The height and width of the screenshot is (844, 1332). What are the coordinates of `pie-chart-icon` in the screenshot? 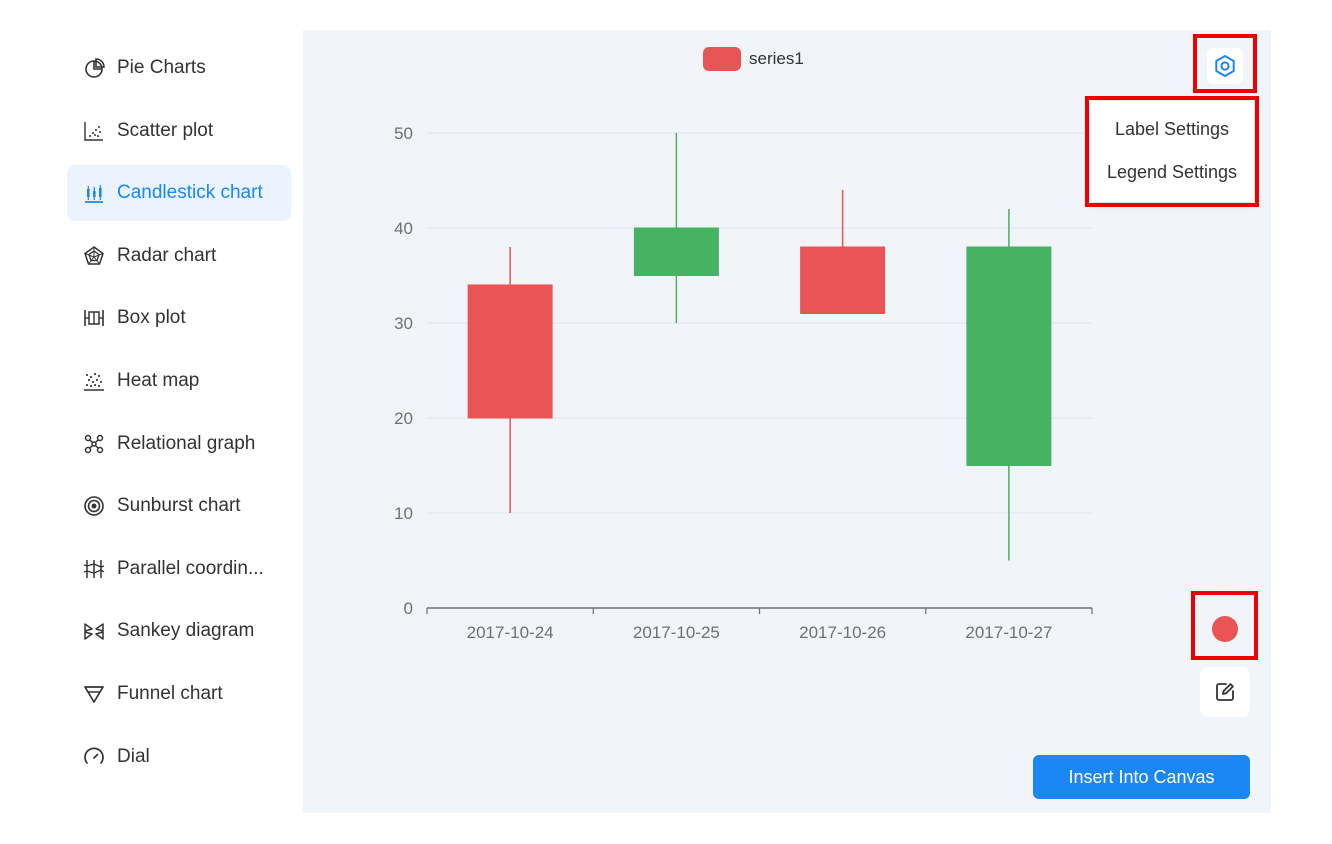 It's located at (94, 68).